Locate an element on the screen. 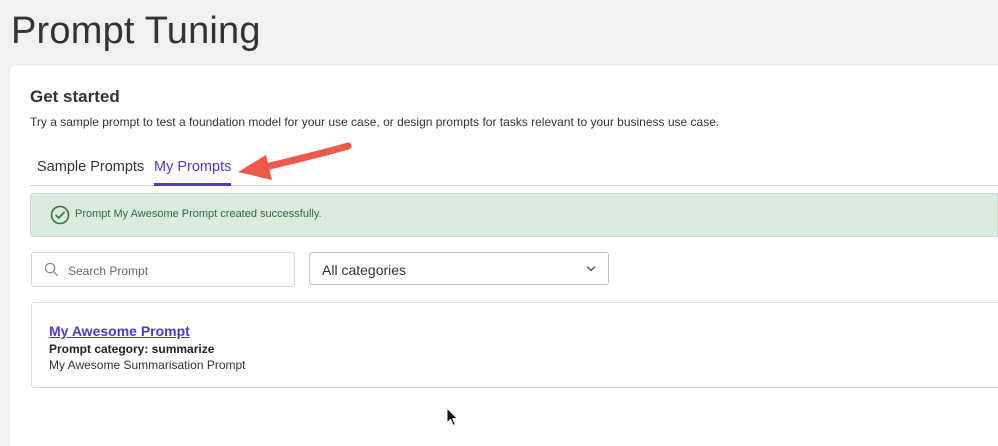 This screenshot has height=446, width=998. prompt-name-link: My Awesome Prompt is located at coordinates (119, 331).